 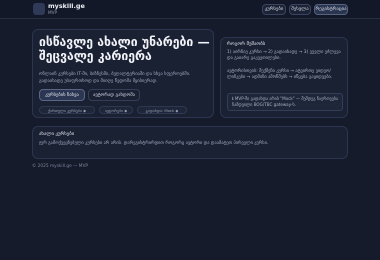 What do you see at coordinates (300, 9) in the screenshot?
I see `nav-login-button: შესვლა` at bounding box center [300, 9].